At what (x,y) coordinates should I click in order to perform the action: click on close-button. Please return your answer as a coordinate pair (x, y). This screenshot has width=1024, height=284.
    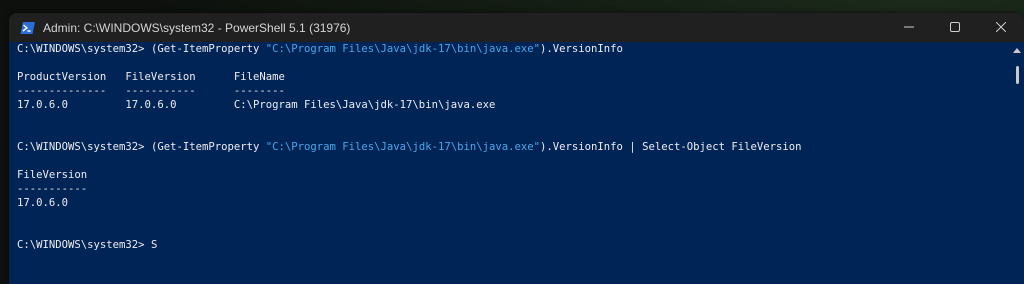
    Looking at the image, I should click on (1001, 27).